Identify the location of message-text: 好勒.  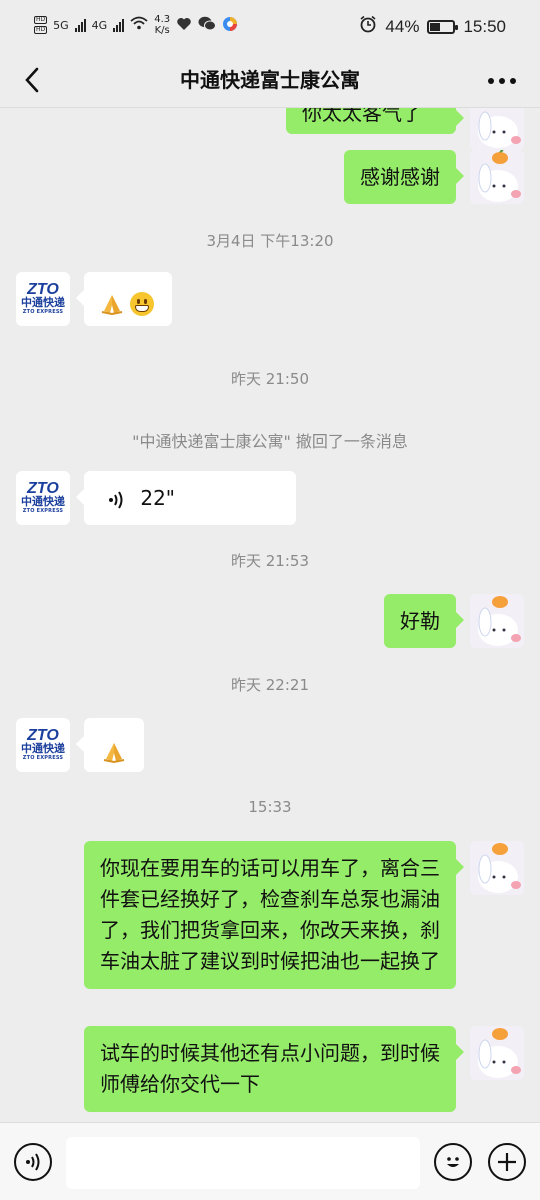
(420, 621).